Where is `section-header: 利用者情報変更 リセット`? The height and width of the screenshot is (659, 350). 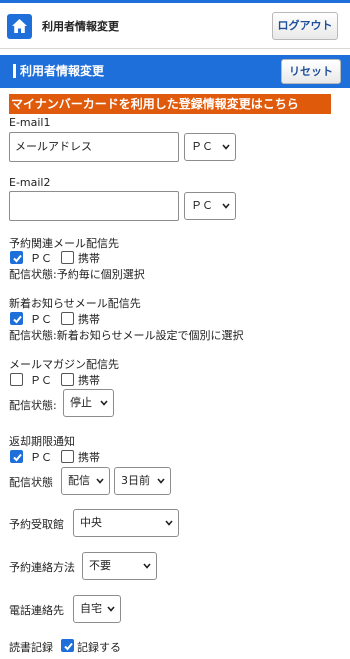 section-header: 利用者情報変更 リセット is located at coordinates (175, 71).